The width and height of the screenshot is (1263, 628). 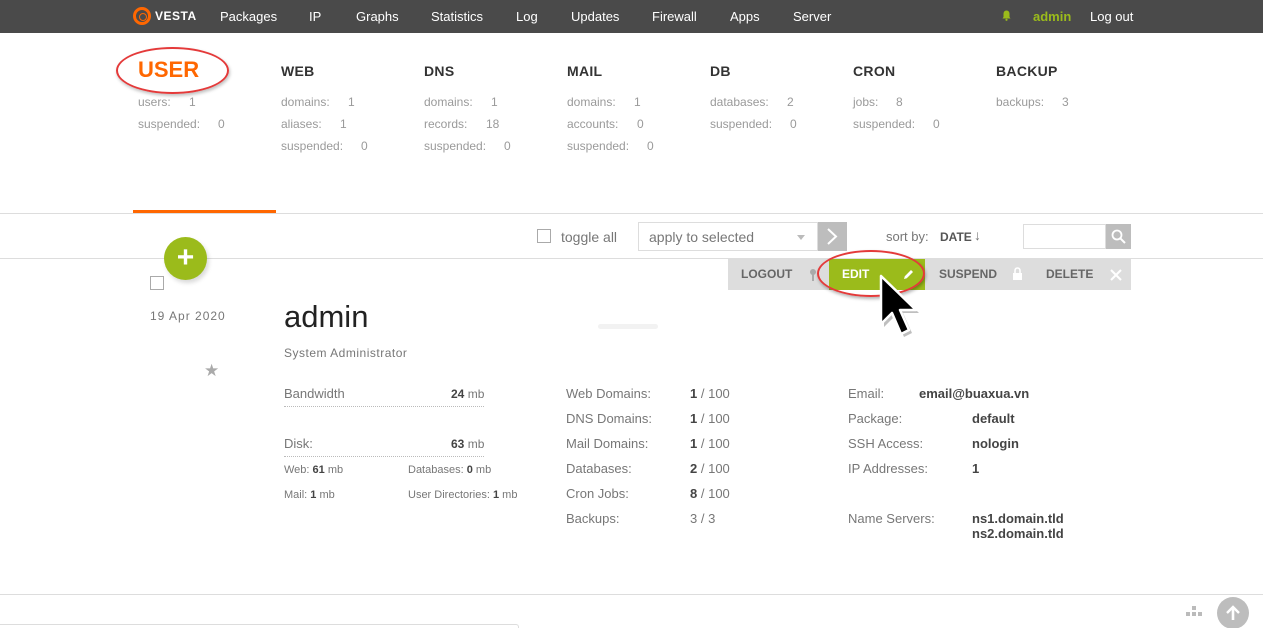 I want to click on suspend-button: SUSPEND, so click(x=978, y=274).